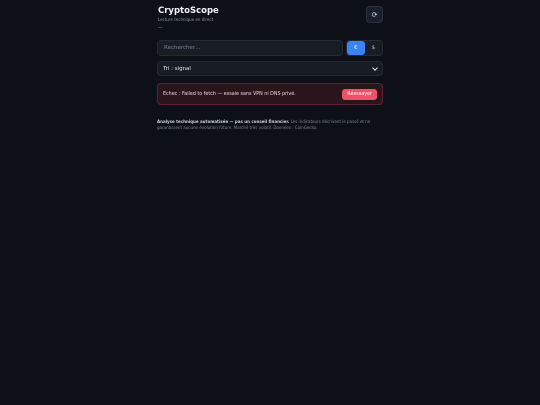 This screenshot has width=540, height=405. Describe the element at coordinates (250, 48) in the screenshot. I see `search-input` at that location.